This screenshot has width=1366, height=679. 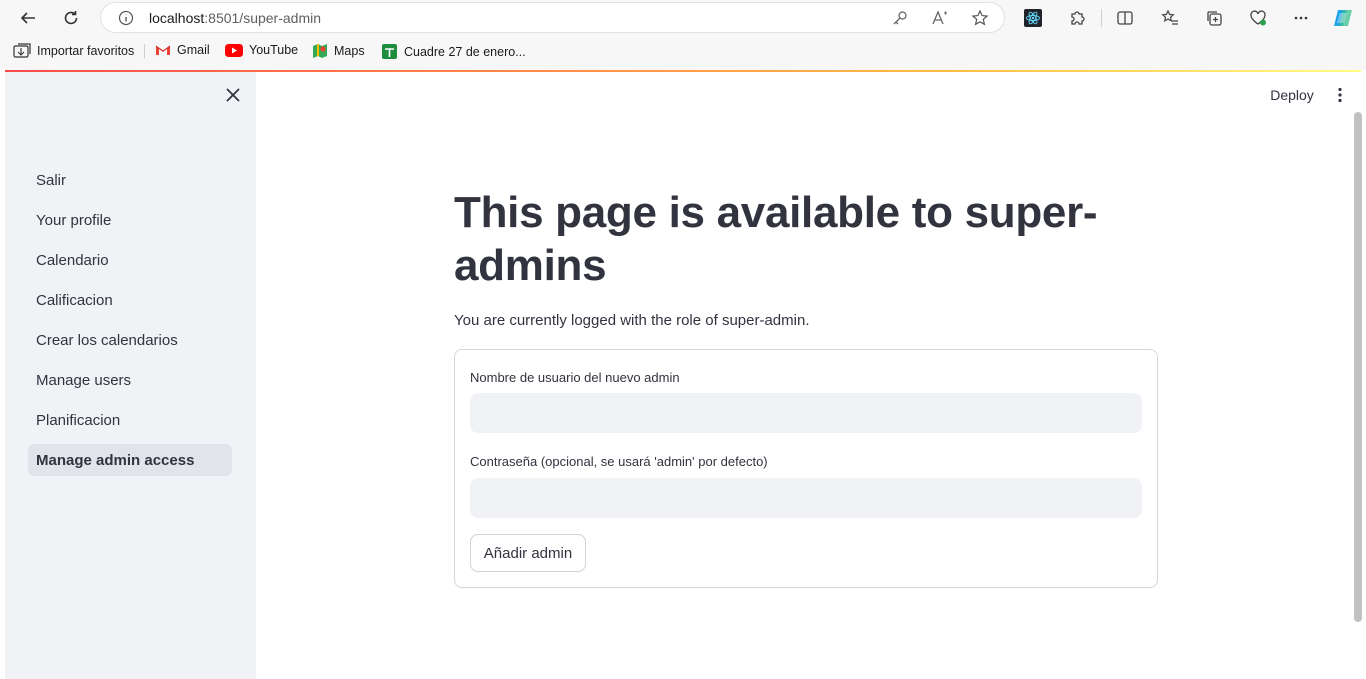 I want to click on youtube-icon, so click(x=234, y=50).